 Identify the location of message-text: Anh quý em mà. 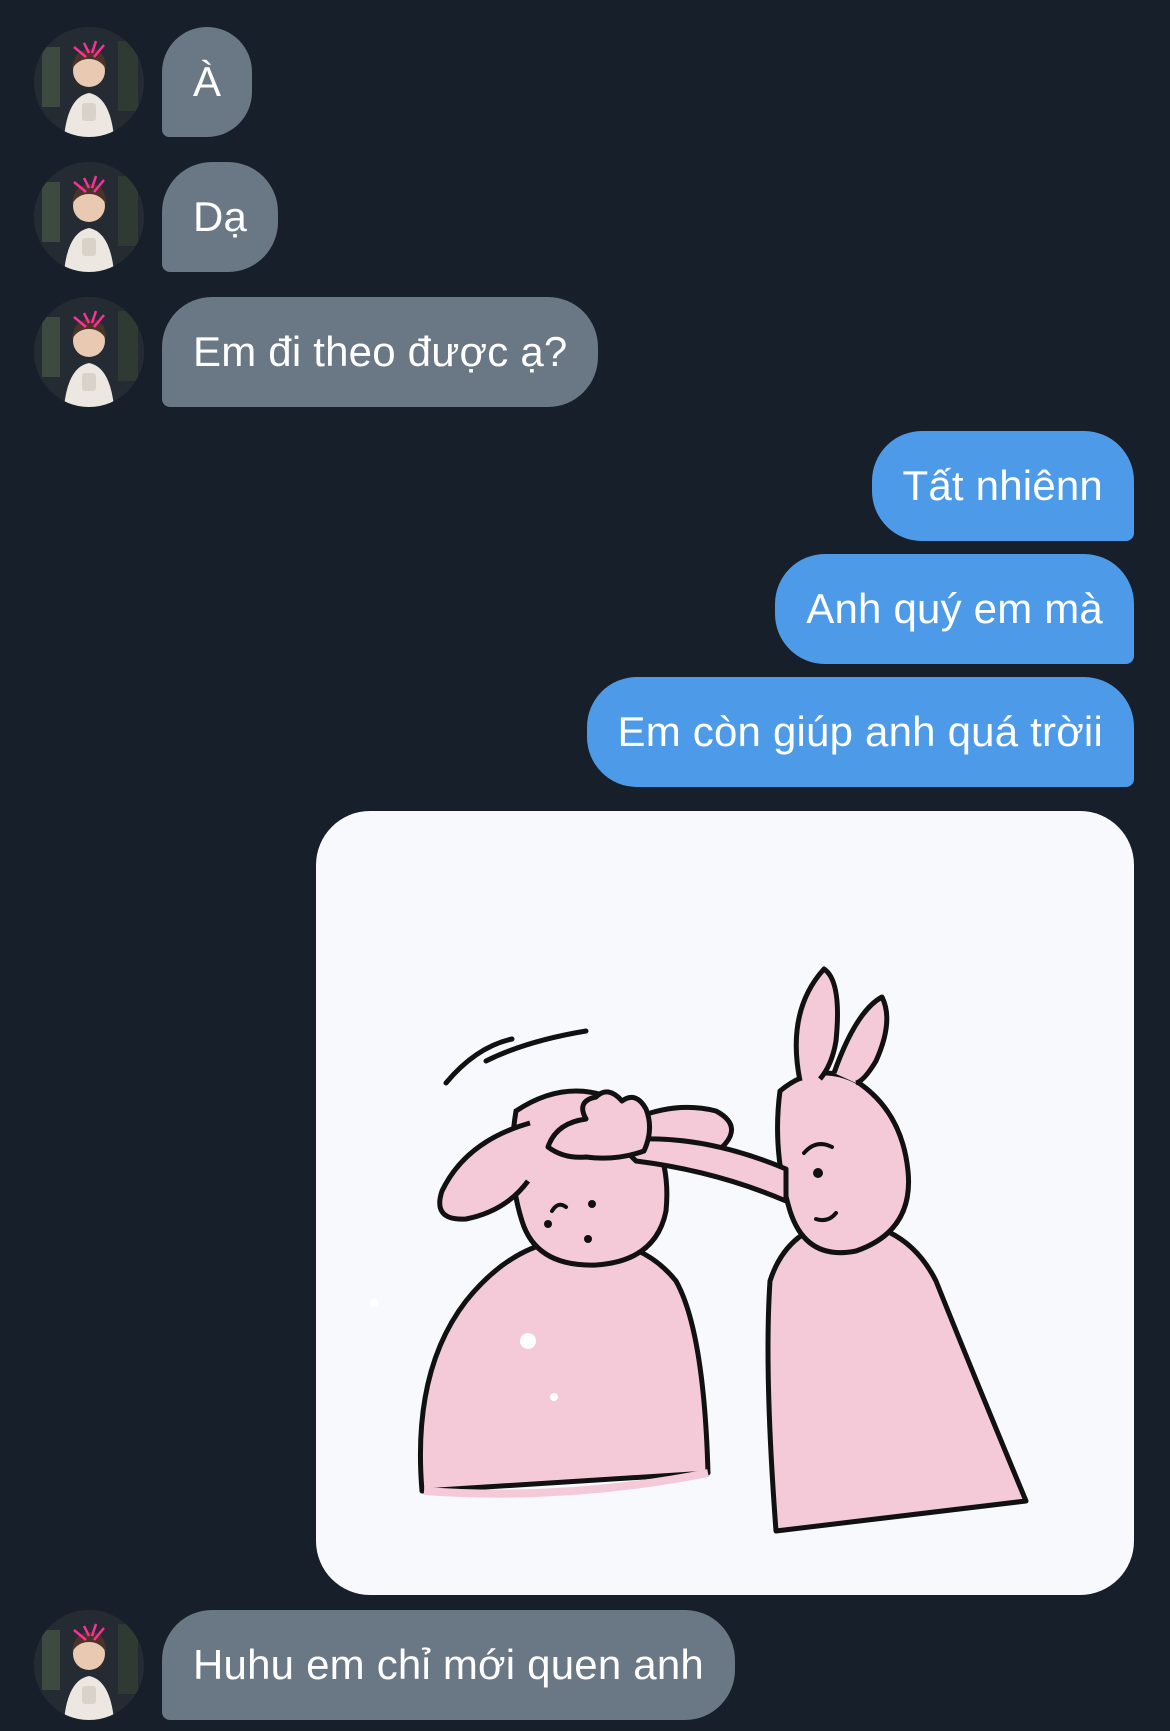
(954, 608).